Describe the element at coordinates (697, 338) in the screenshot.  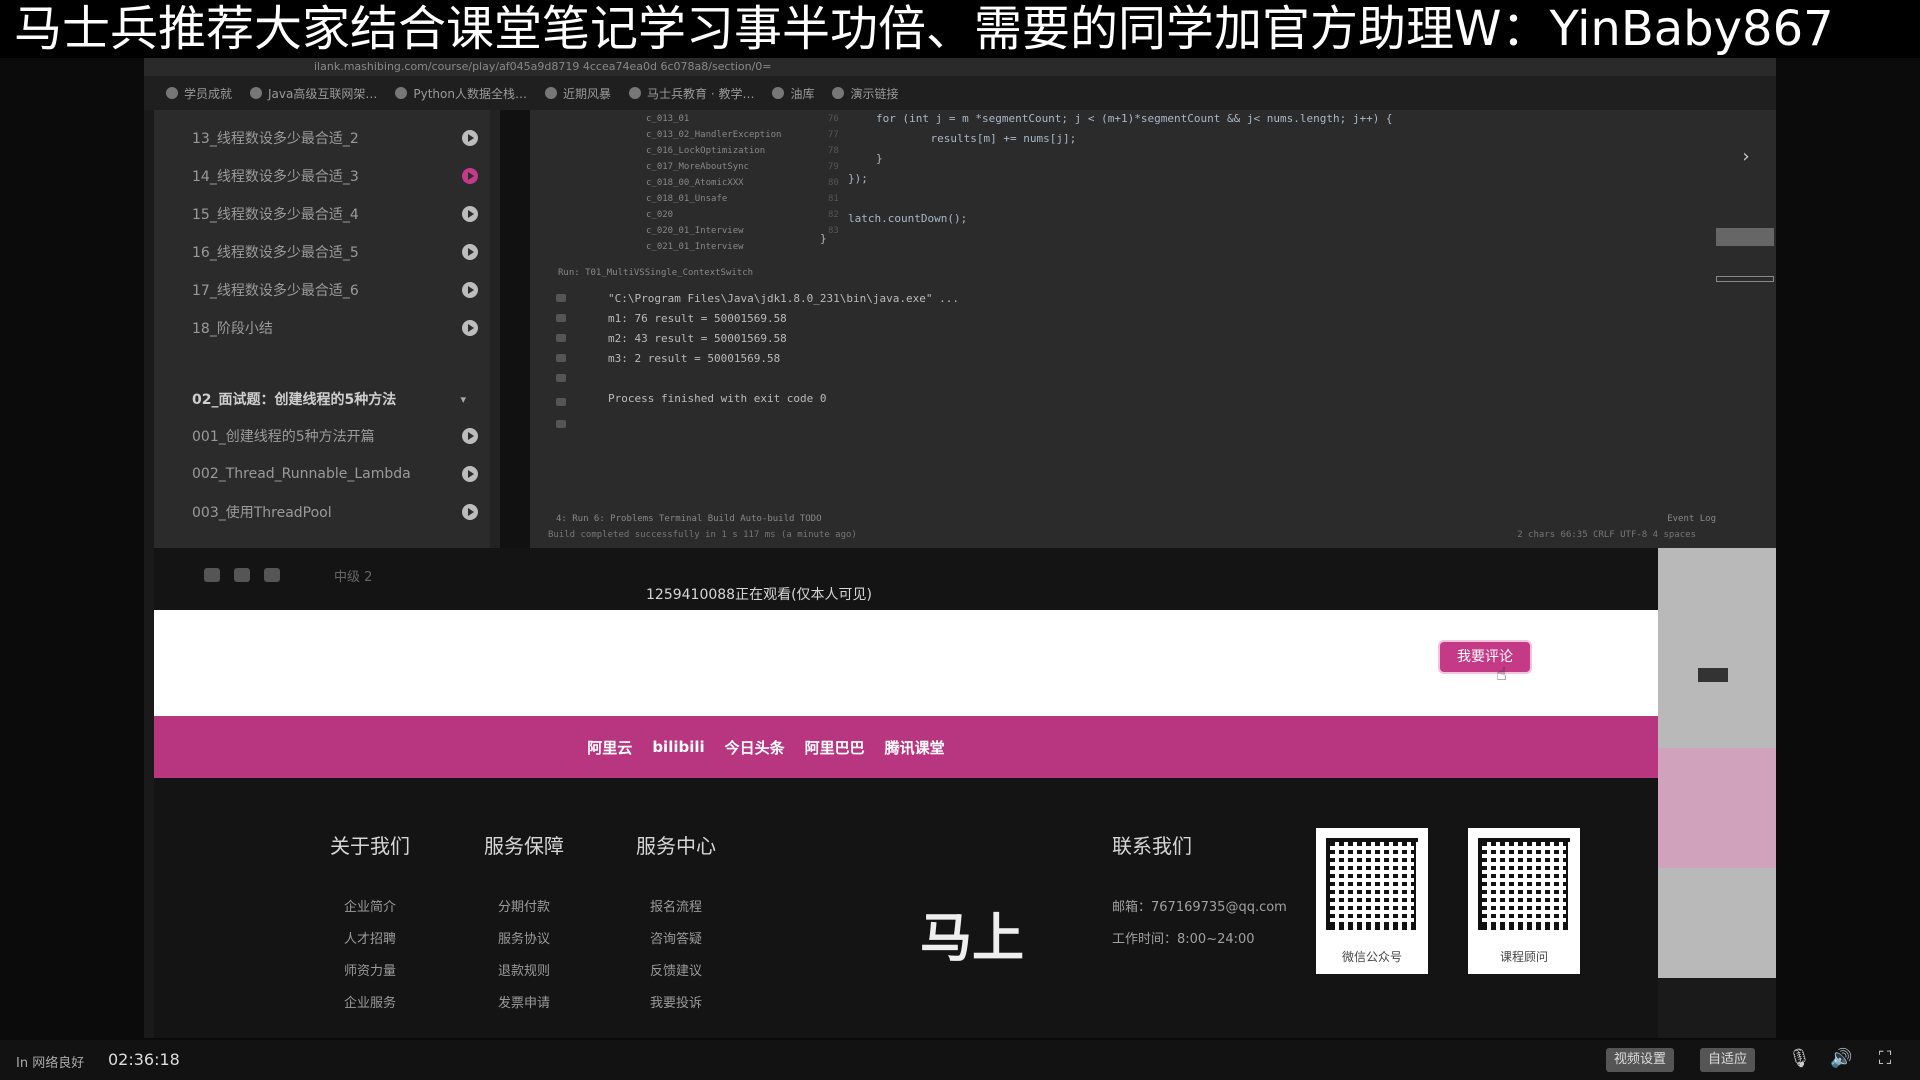
I see `console-line: m2: 43 result = 50001569.58` at that location.